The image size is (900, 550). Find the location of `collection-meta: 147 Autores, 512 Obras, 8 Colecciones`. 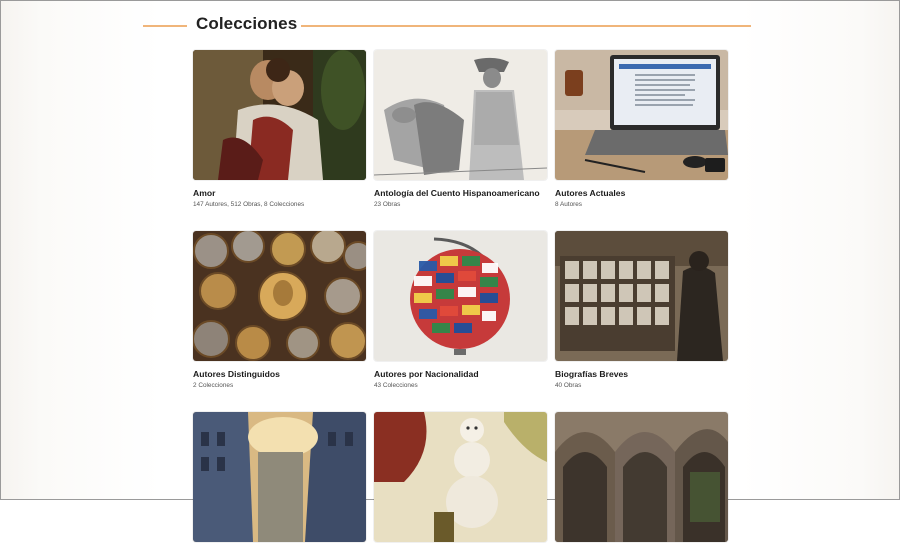

collection-meta: 147 Autores, 512 Obras, 8 Colecciones is located at coordinates (249, 204).